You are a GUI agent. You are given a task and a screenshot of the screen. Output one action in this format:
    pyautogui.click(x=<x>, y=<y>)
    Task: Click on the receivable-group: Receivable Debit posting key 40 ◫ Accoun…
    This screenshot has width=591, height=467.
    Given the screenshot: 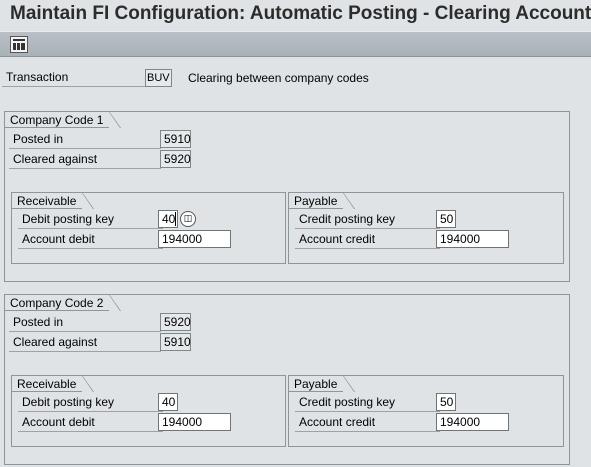 What is the action you would take?
    pyautogui.click(x=148, y=228)
    